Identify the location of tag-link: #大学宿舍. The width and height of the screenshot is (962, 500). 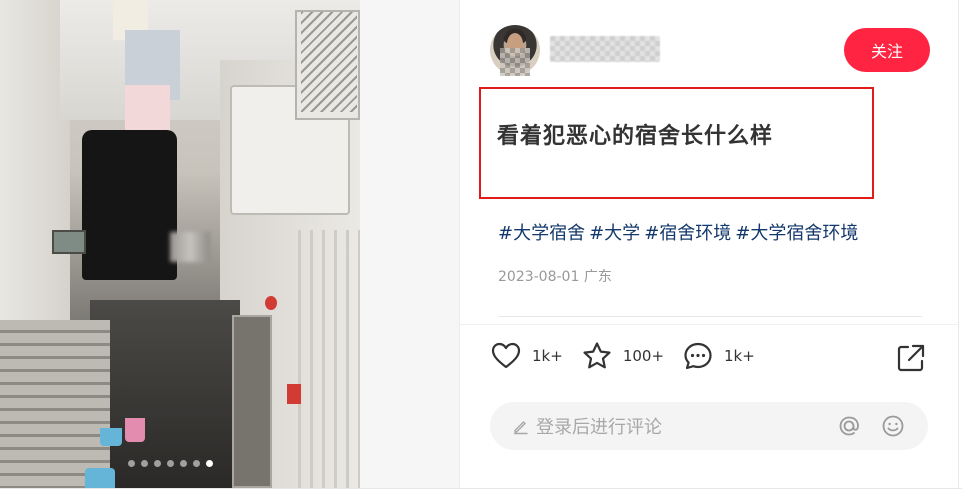
(541, 232).